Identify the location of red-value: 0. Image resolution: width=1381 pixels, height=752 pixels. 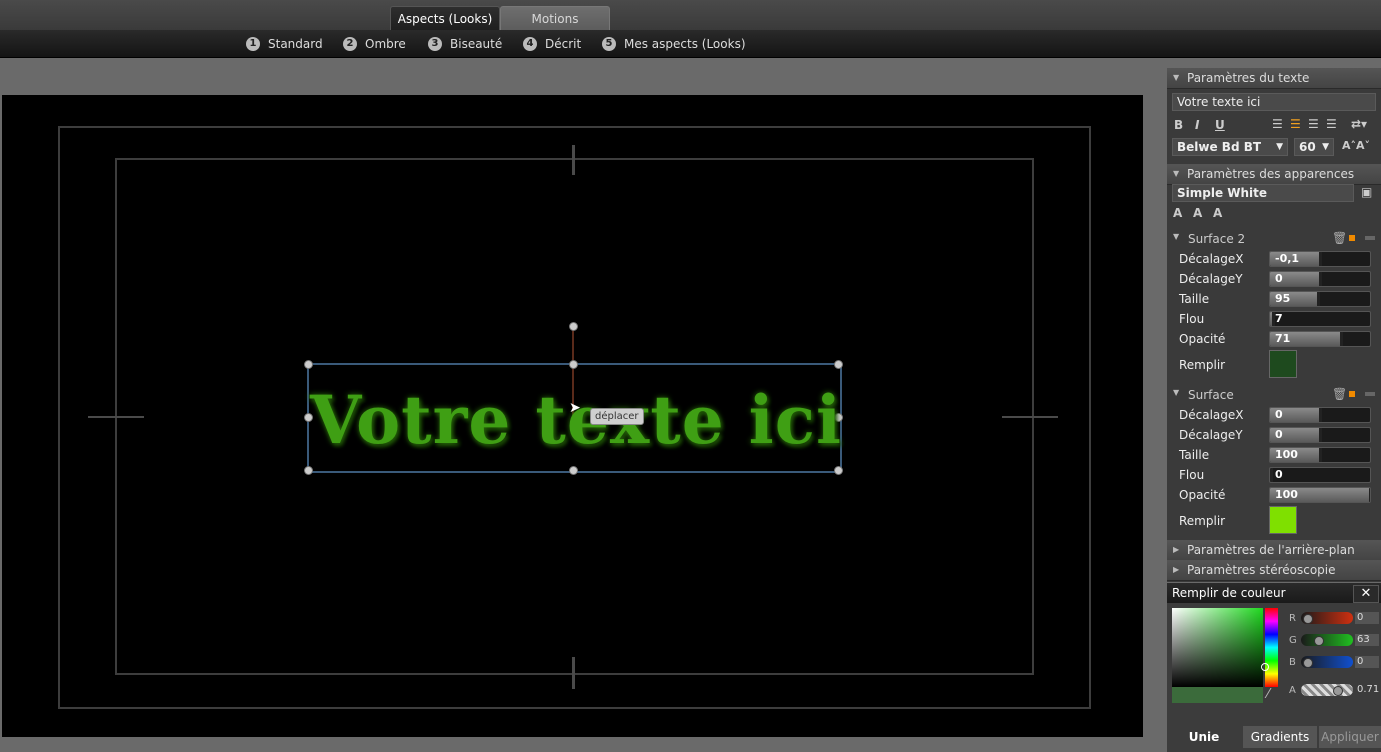
(1367, 618).